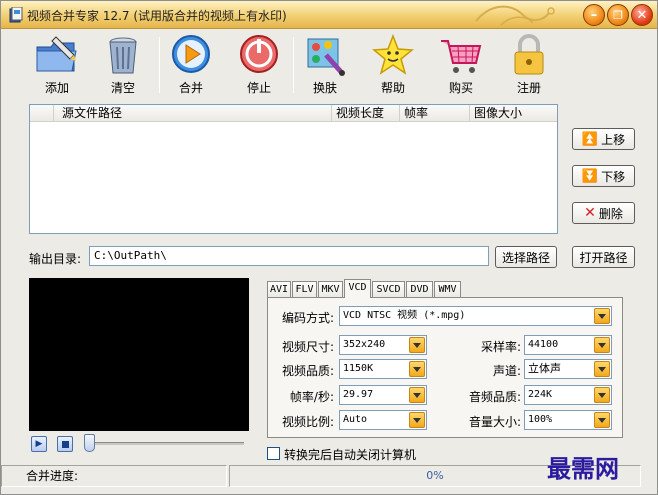 The image size is (658, 495). What do you see at coordinates (447, 289) in the screenshot?
I see `tab-wmv: WMV` at bounding box center [447, 289].